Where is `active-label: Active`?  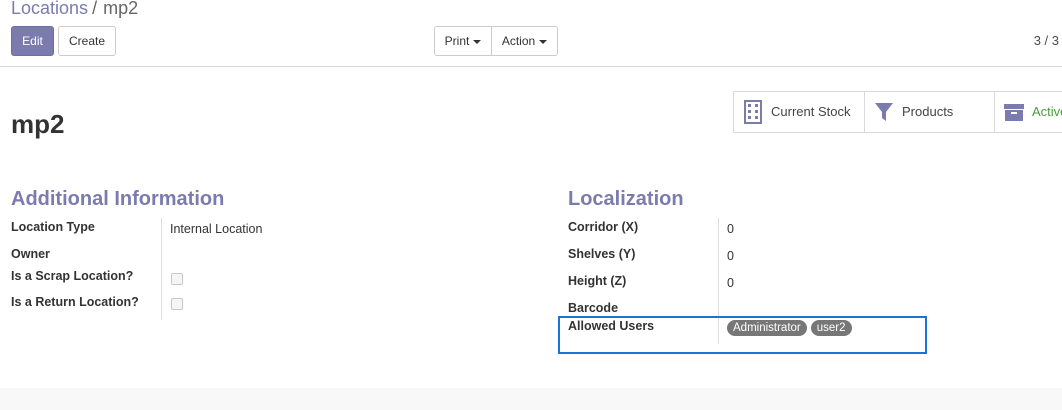
active-label: Active is located at coordinates (1047, 111).